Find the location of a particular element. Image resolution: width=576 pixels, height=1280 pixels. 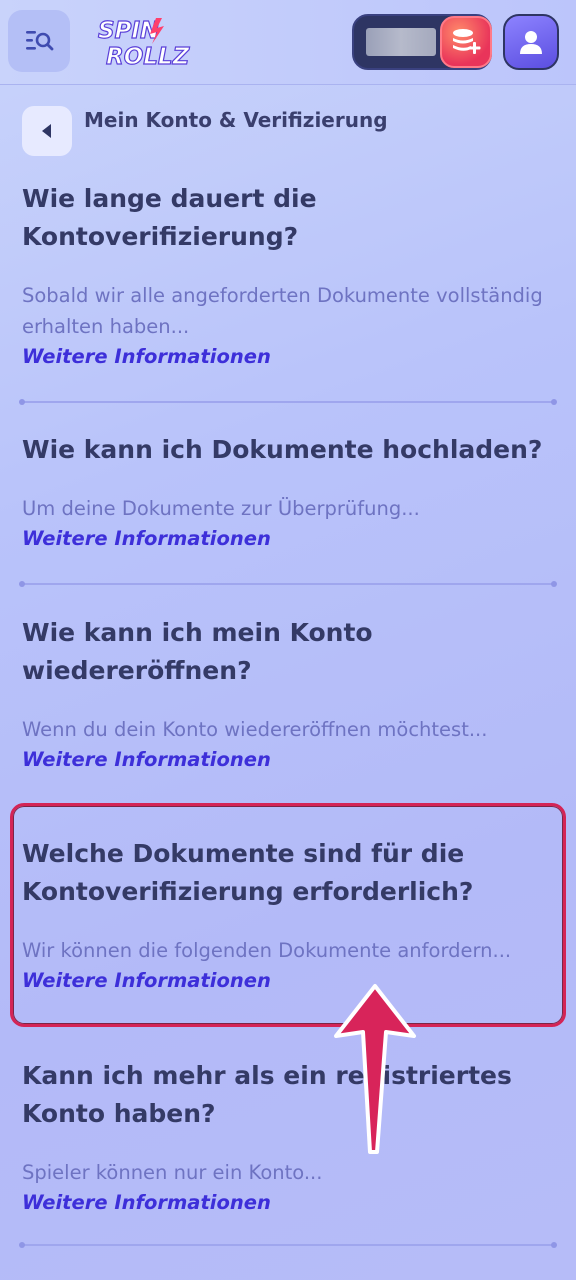

search-menu-icon is located at coordinates (40, 41).